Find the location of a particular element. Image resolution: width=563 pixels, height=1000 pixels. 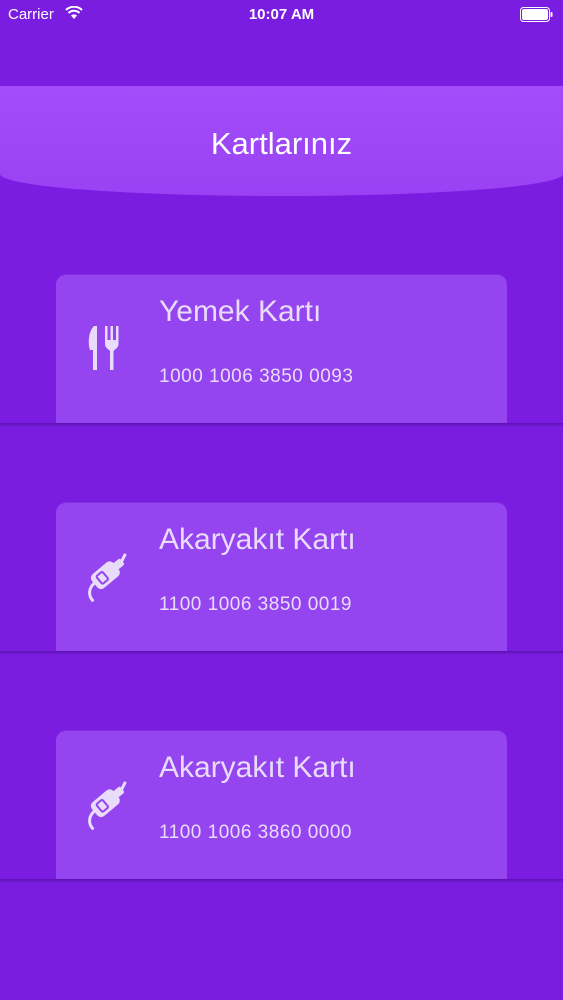

card-number: 1100 1006 3860 0000 is located at coordinates (255, 832).